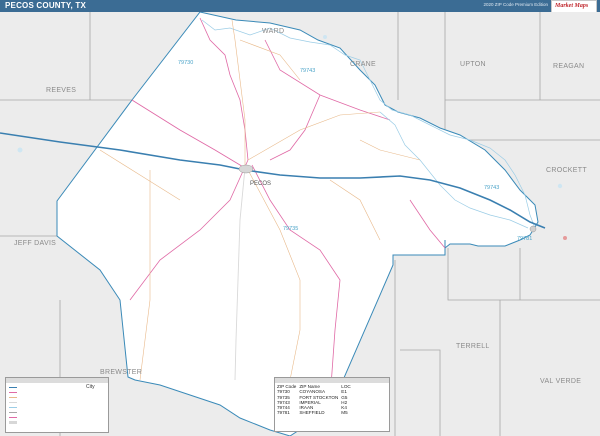 The image size is (600, 436). Describe the element at coordinates (185, 63) in the screenshot. I see `zip-label-79730: 79730` at that location.